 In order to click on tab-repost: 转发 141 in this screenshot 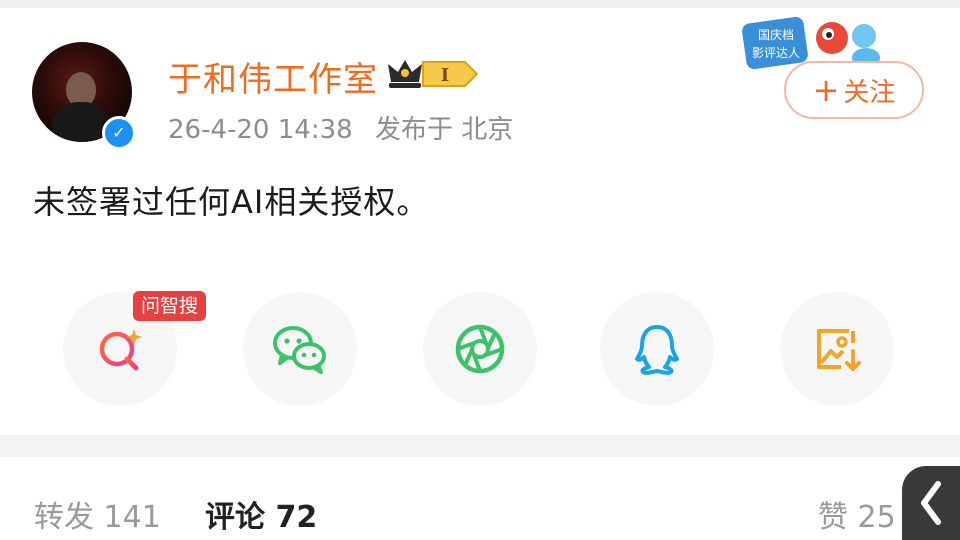, I will do `click(97, 514)`.